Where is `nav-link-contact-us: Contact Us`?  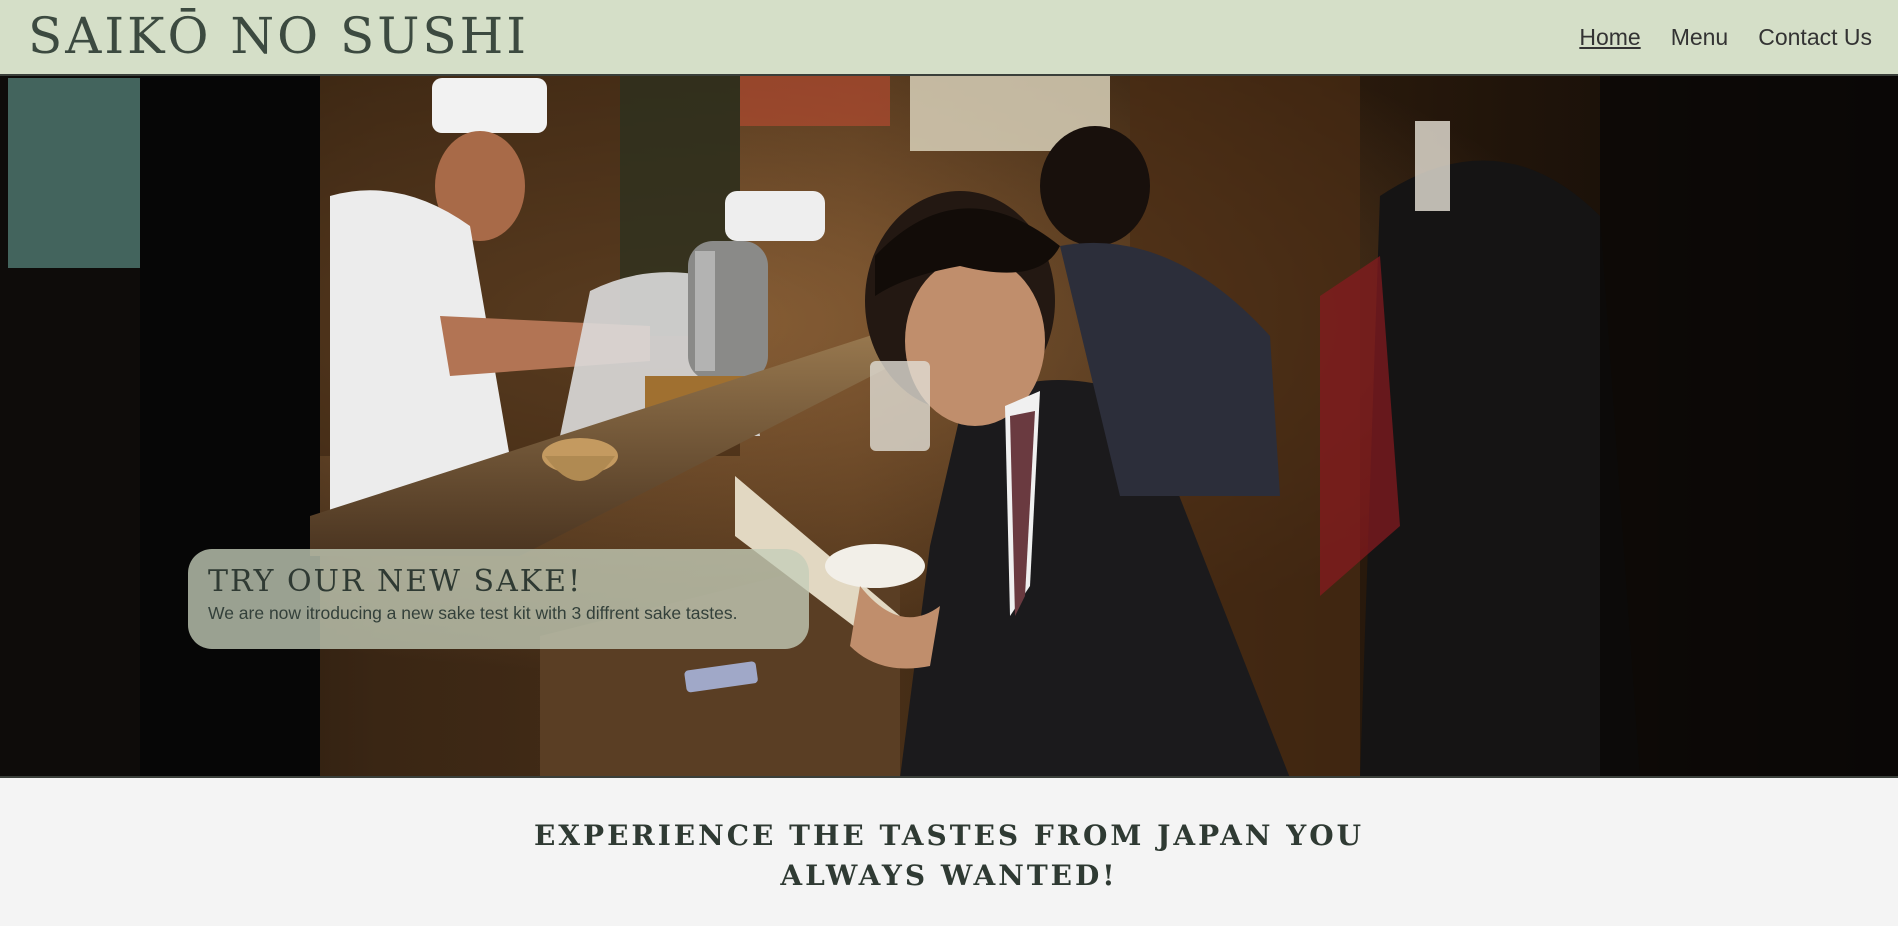
nav-link-contact-us: Contact Us is located at coordinates (1815, 37).